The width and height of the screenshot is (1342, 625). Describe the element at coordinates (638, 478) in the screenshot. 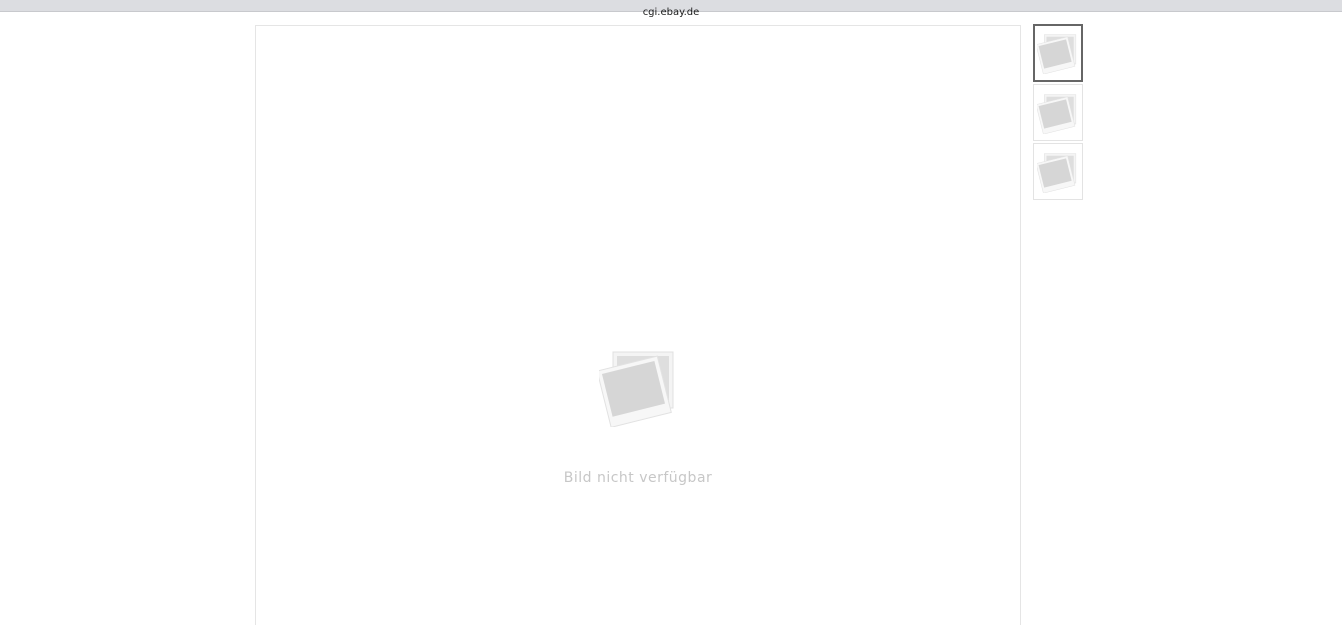

I see `image-unavailable-label: Bild nicht verfügbar` at that location.